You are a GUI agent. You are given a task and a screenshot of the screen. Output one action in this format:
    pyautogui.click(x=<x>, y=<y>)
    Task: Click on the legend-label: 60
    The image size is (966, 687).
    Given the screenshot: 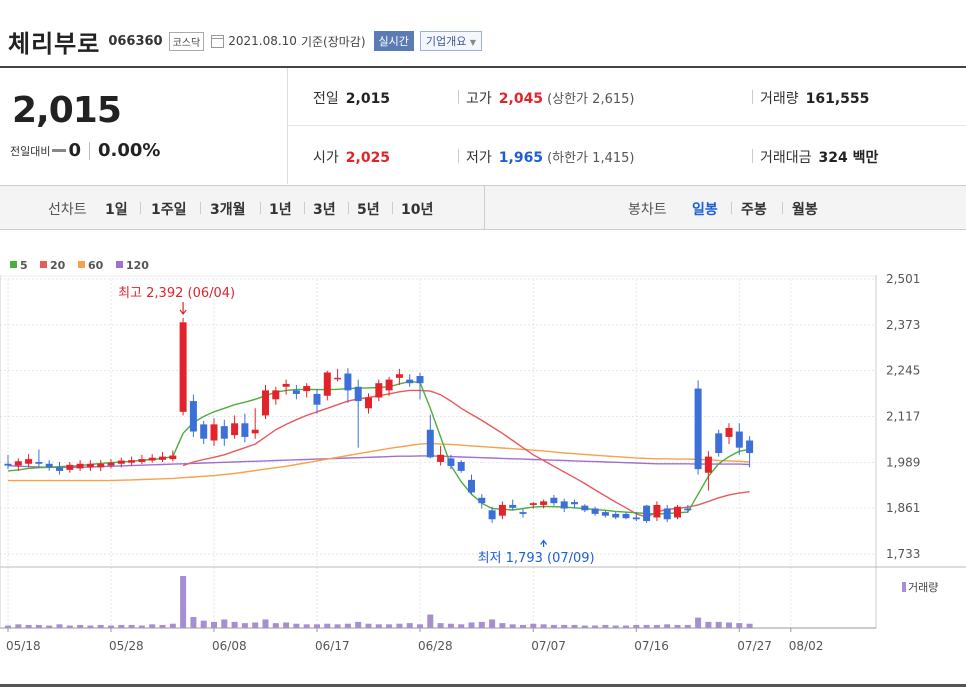 What is the action you would take?
    pyautogui.click(x=96, y=265)
    